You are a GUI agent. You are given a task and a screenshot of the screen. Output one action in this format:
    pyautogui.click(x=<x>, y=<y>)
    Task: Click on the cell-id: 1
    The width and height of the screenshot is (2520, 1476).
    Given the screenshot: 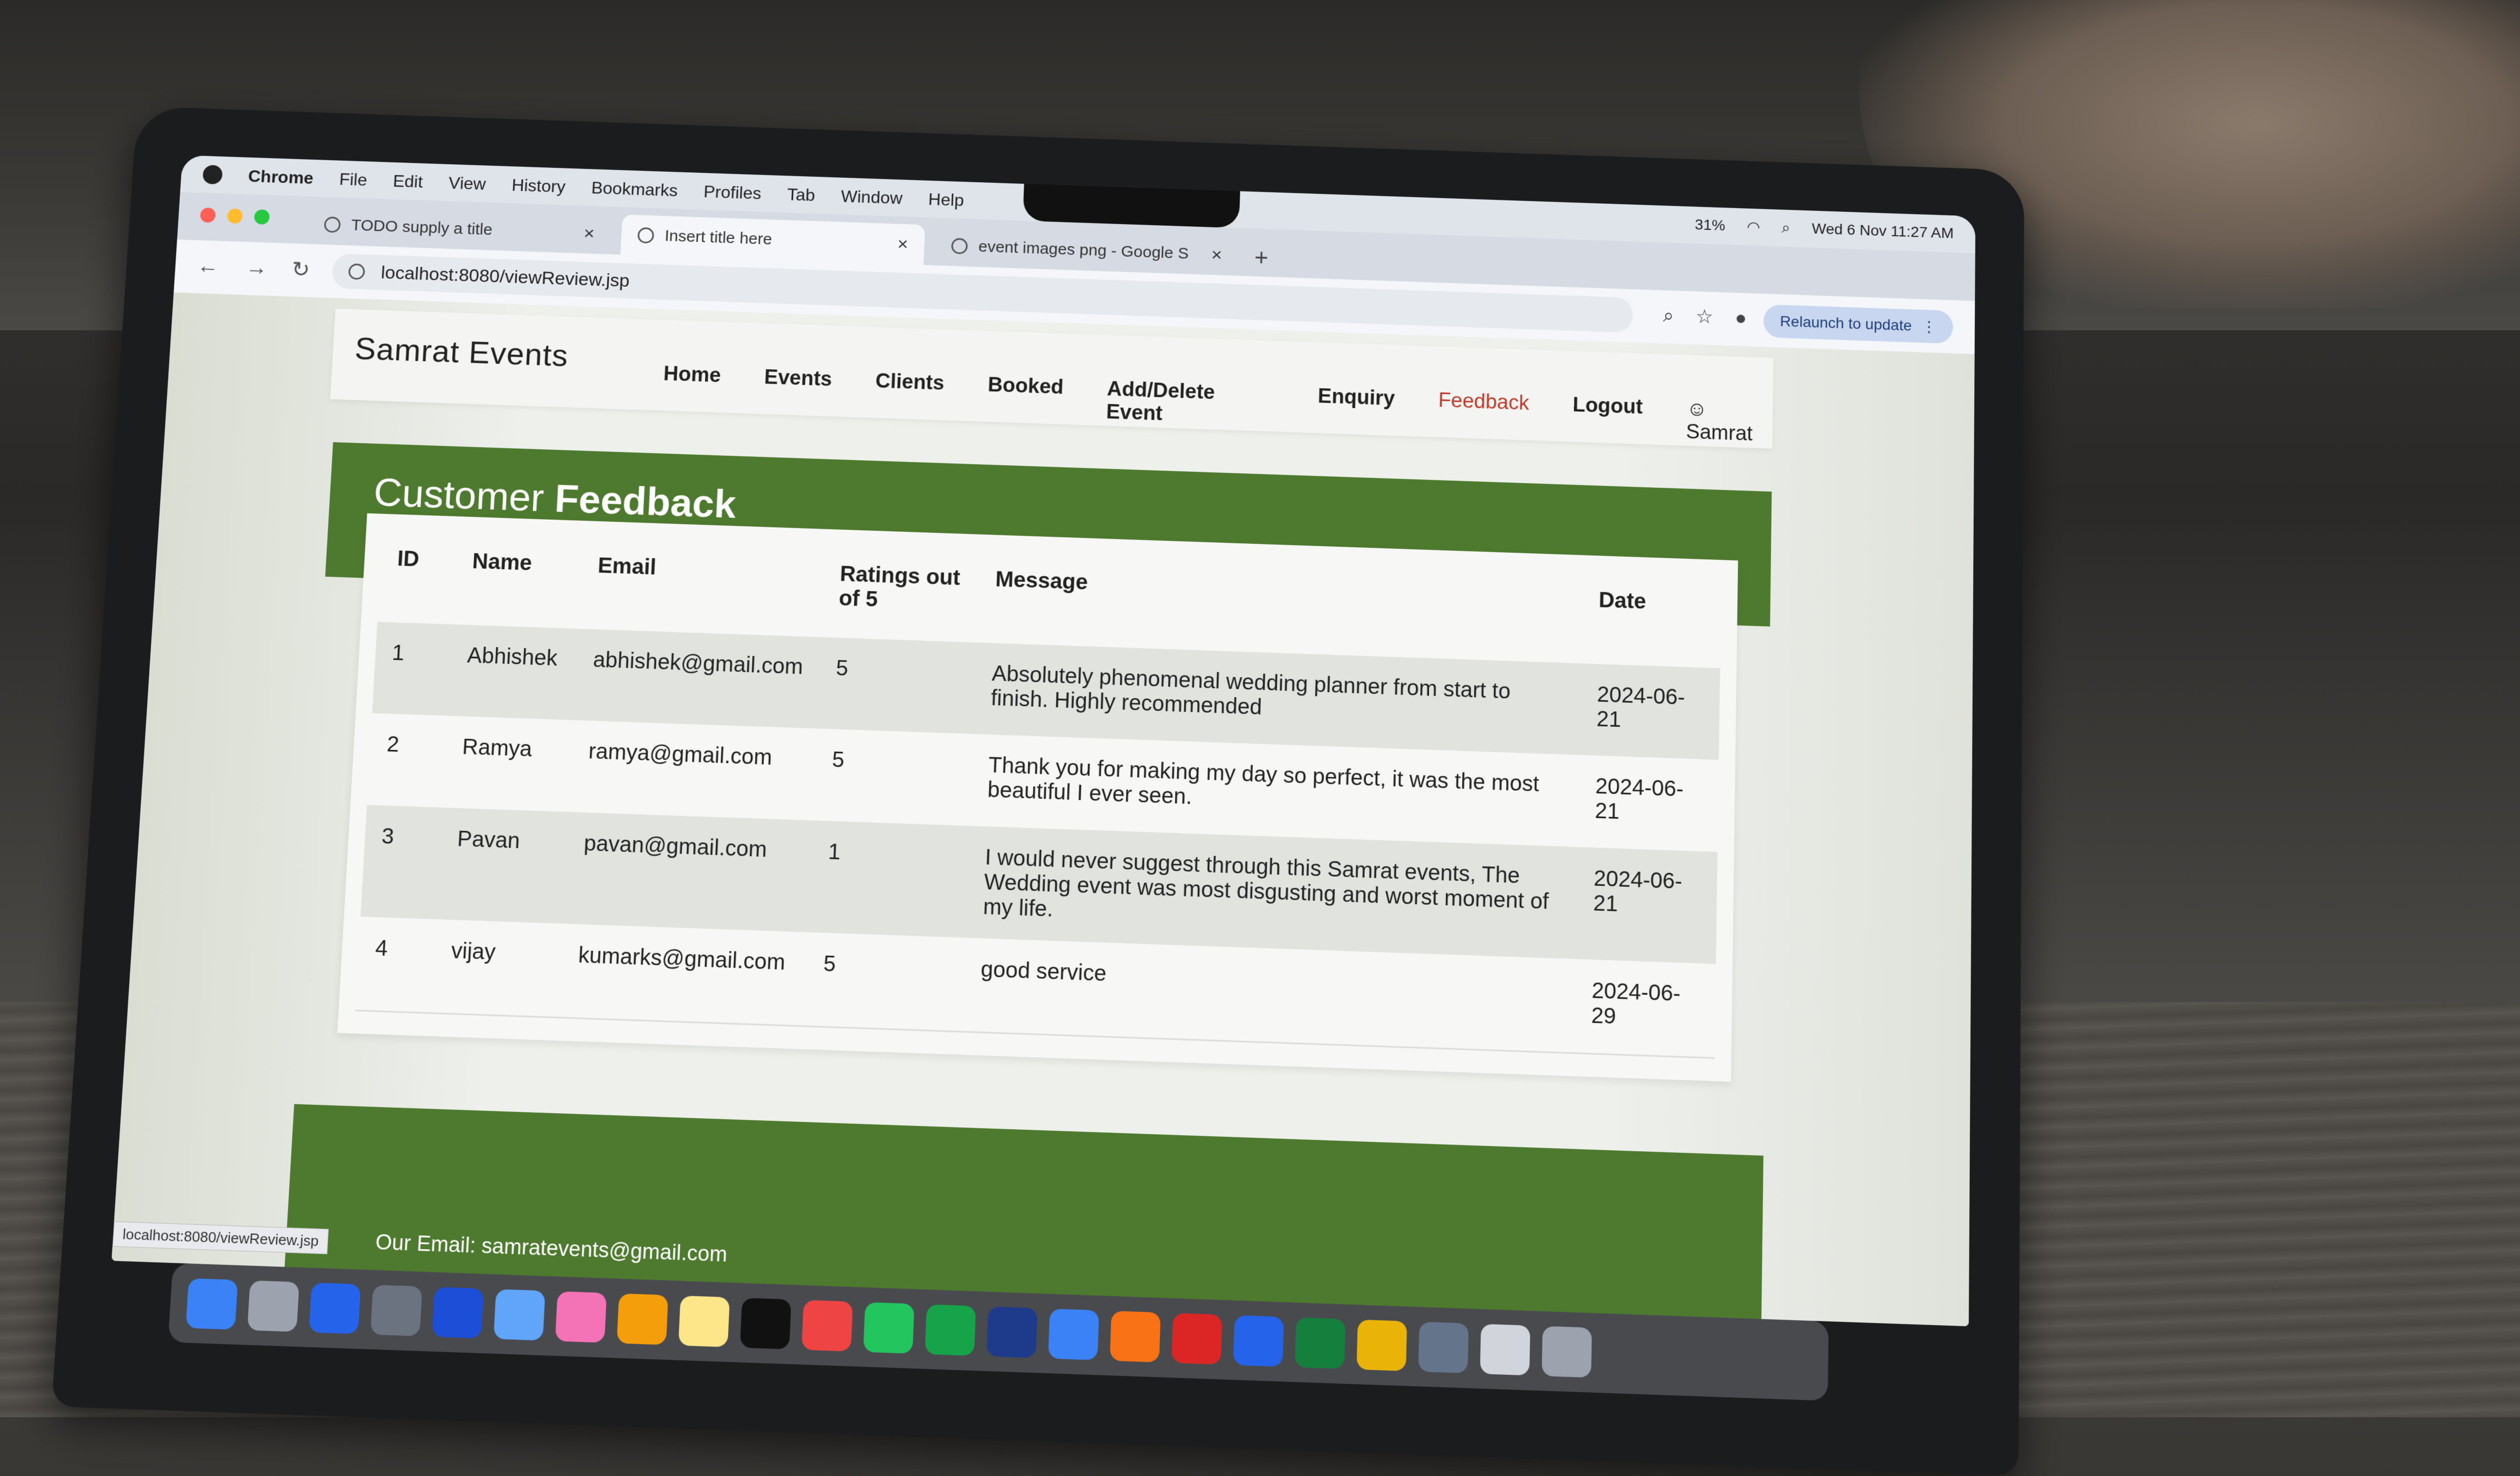 What is the action you would take?
    pyautogui.click(x=412, y=669)
    